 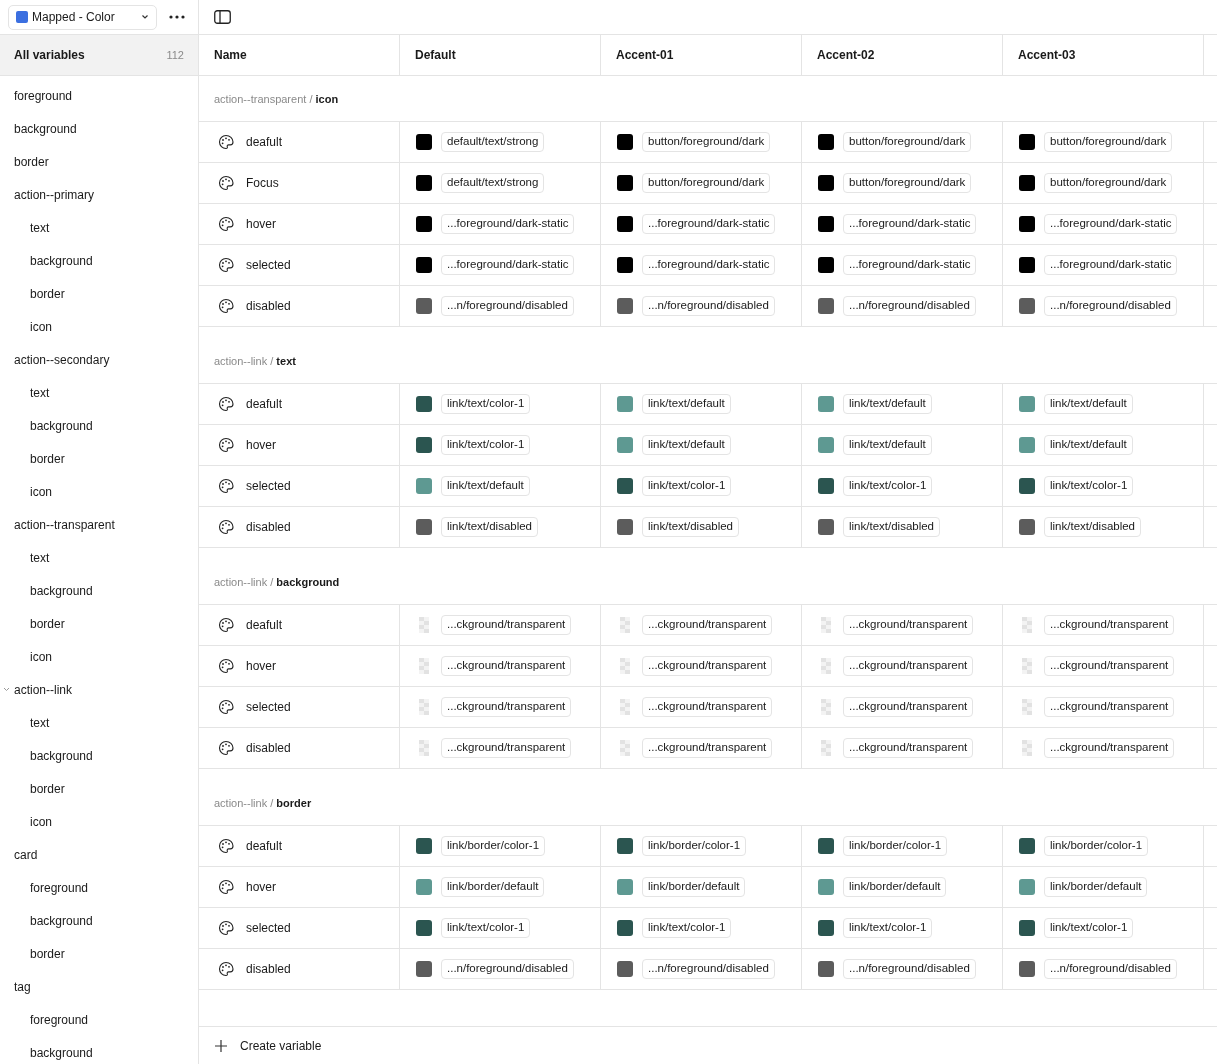 What do you see at coordinates (6, 689) in the screenshot?
I see `expand-chevron-icon` at bounding box center [6, 689].